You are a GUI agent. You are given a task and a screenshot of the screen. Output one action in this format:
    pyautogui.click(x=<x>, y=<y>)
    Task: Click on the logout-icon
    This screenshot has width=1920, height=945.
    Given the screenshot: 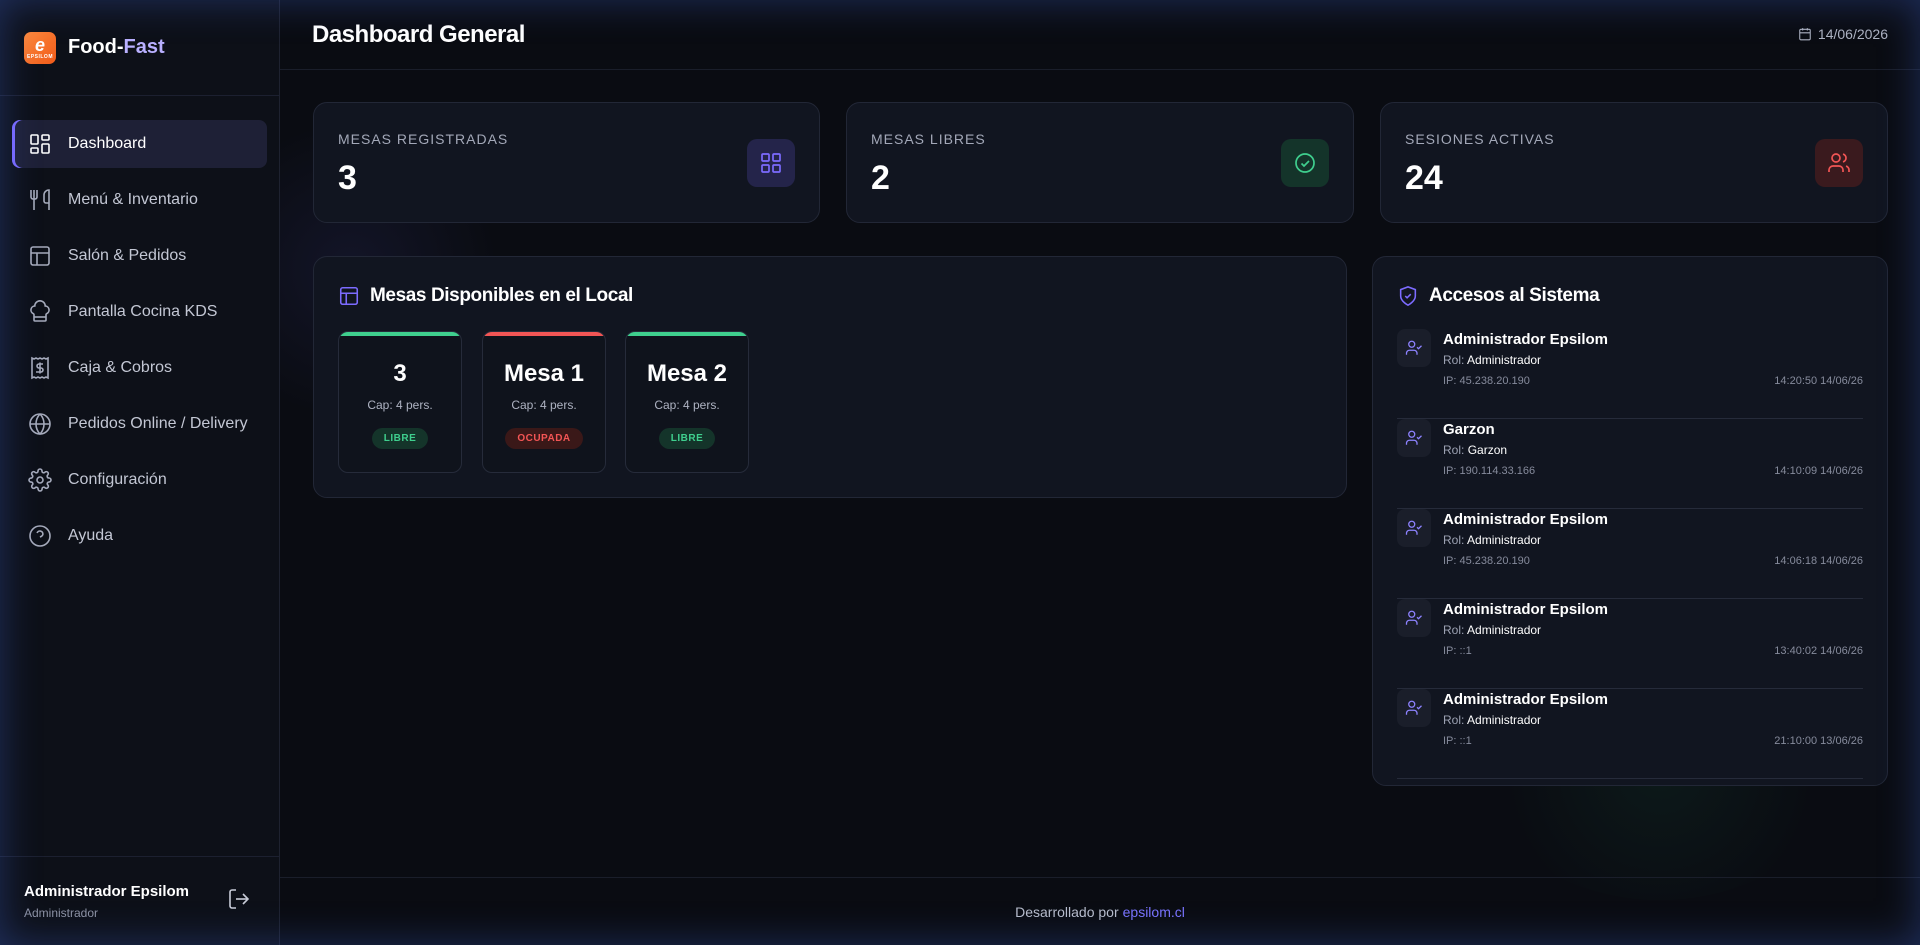 What is the action you would take?
    pyautogui.click(x=239, y=899)
    